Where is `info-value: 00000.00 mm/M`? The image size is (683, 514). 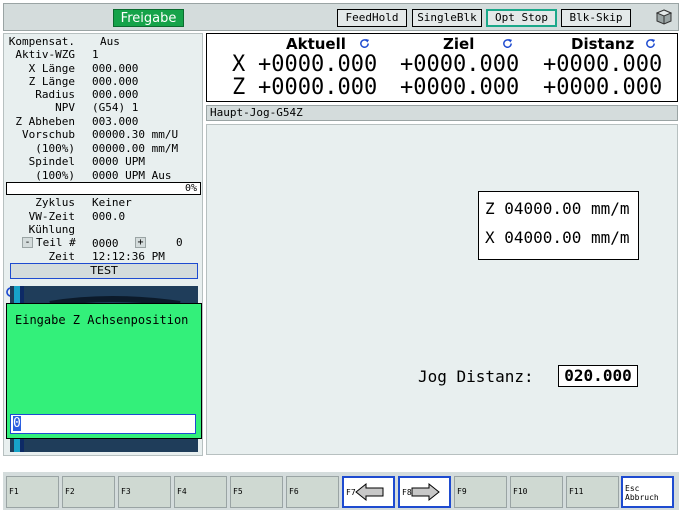
info-value: 00000.00 mm/M is located at coordinates (135, 148).